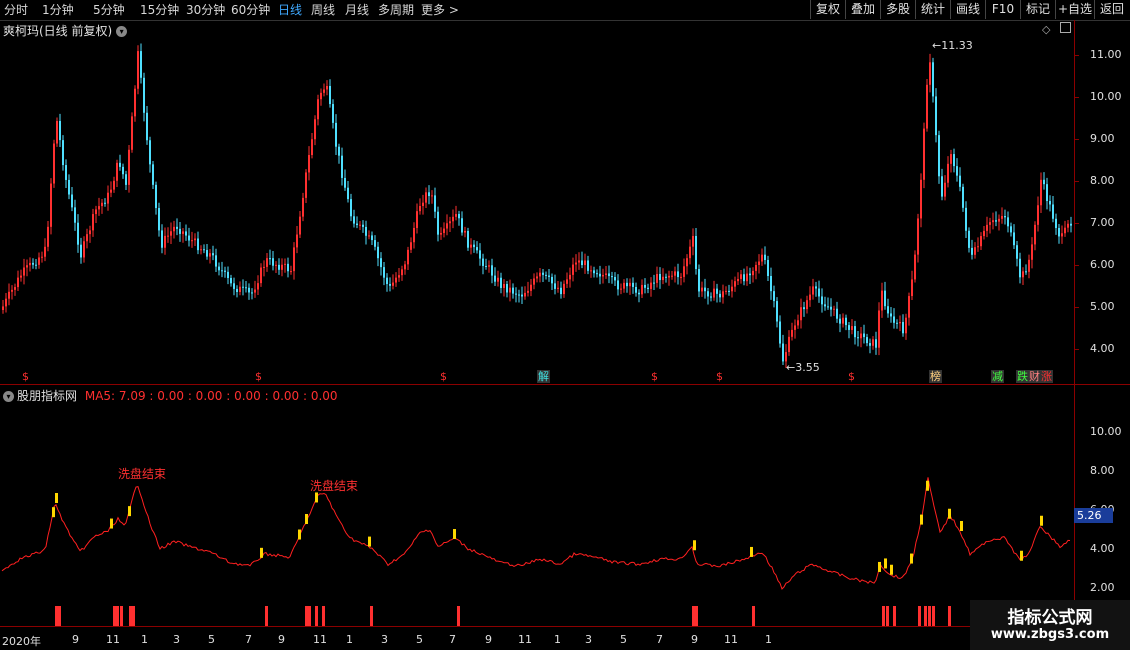  Describe the element at coordinates (1065, 27) in the screenshot. I see `window-toggle-icon` at that location.